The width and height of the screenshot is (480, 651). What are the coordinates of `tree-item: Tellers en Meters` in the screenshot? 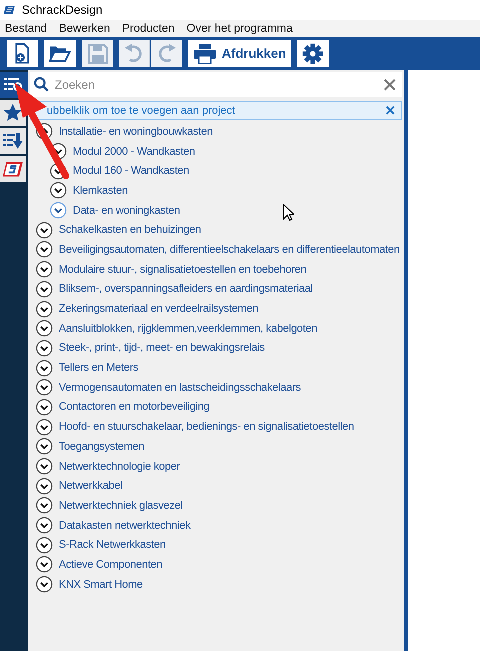 It's located at (99, 368).